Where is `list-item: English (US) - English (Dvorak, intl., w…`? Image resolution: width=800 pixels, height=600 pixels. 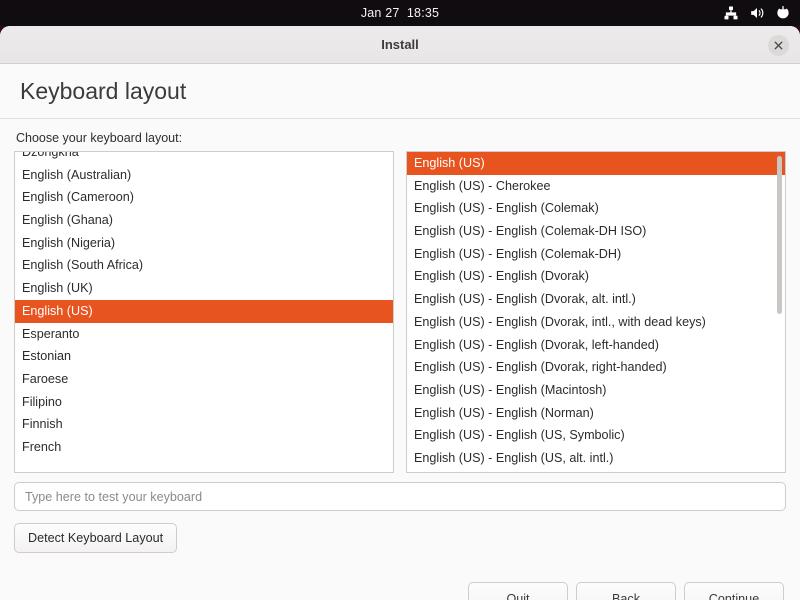 list-item: English (US) - English (Dvorak, intl., w… is located at coordinates (596, 322).